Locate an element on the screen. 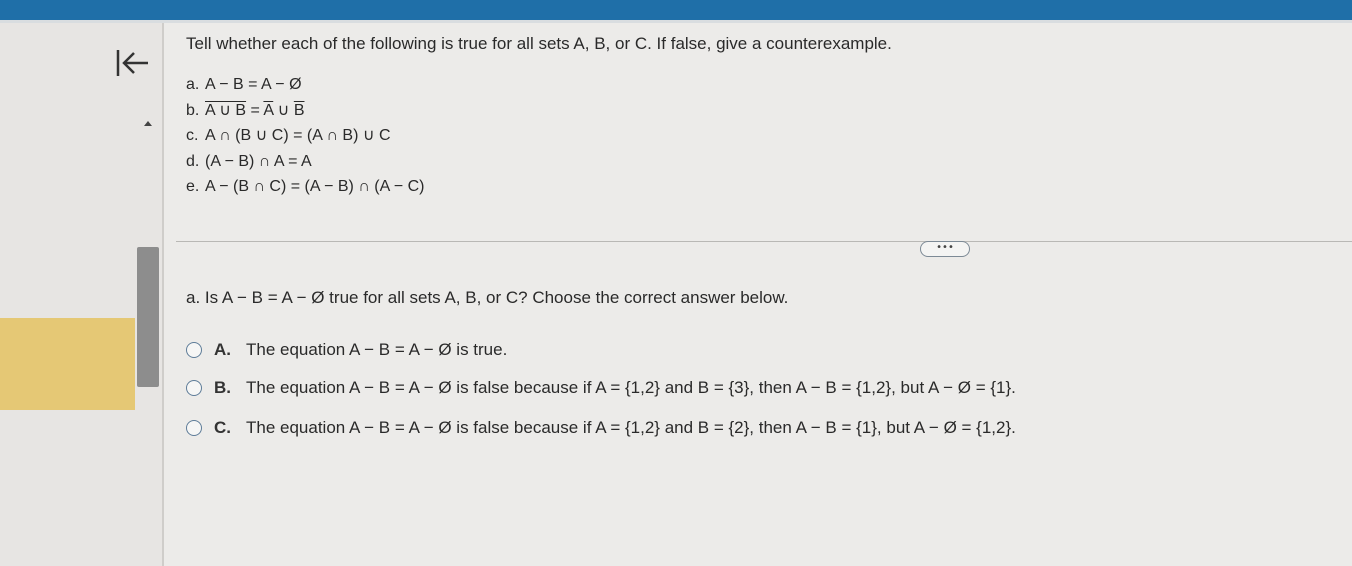 Image resolution: width=1352 pixels, height=566 pixels. skip-to-start-icon is located at coordinates (132, 64).